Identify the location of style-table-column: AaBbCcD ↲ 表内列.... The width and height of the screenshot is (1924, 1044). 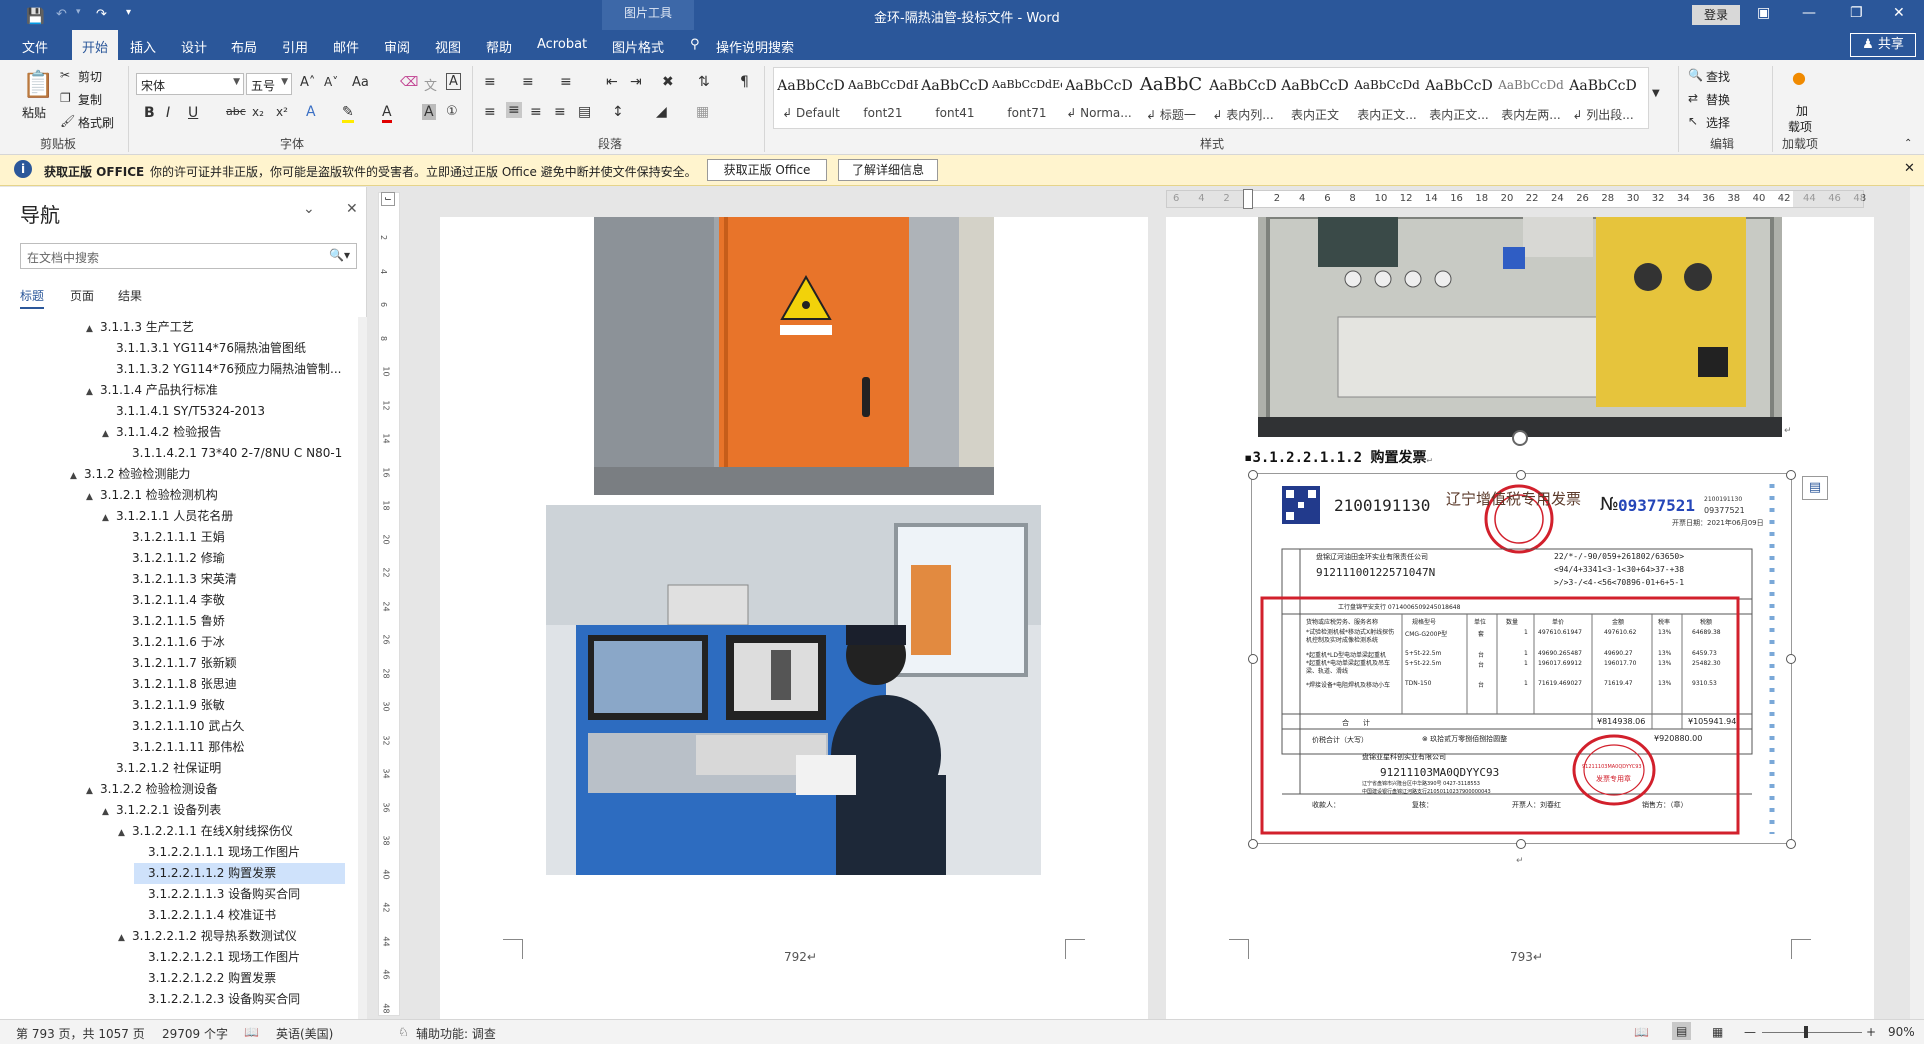
(1243, 98).